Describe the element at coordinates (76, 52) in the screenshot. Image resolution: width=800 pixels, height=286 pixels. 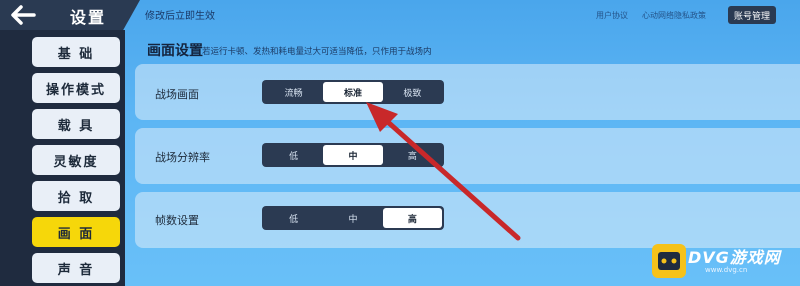
I see `sidebar-item-basic: 基 础` at that location.